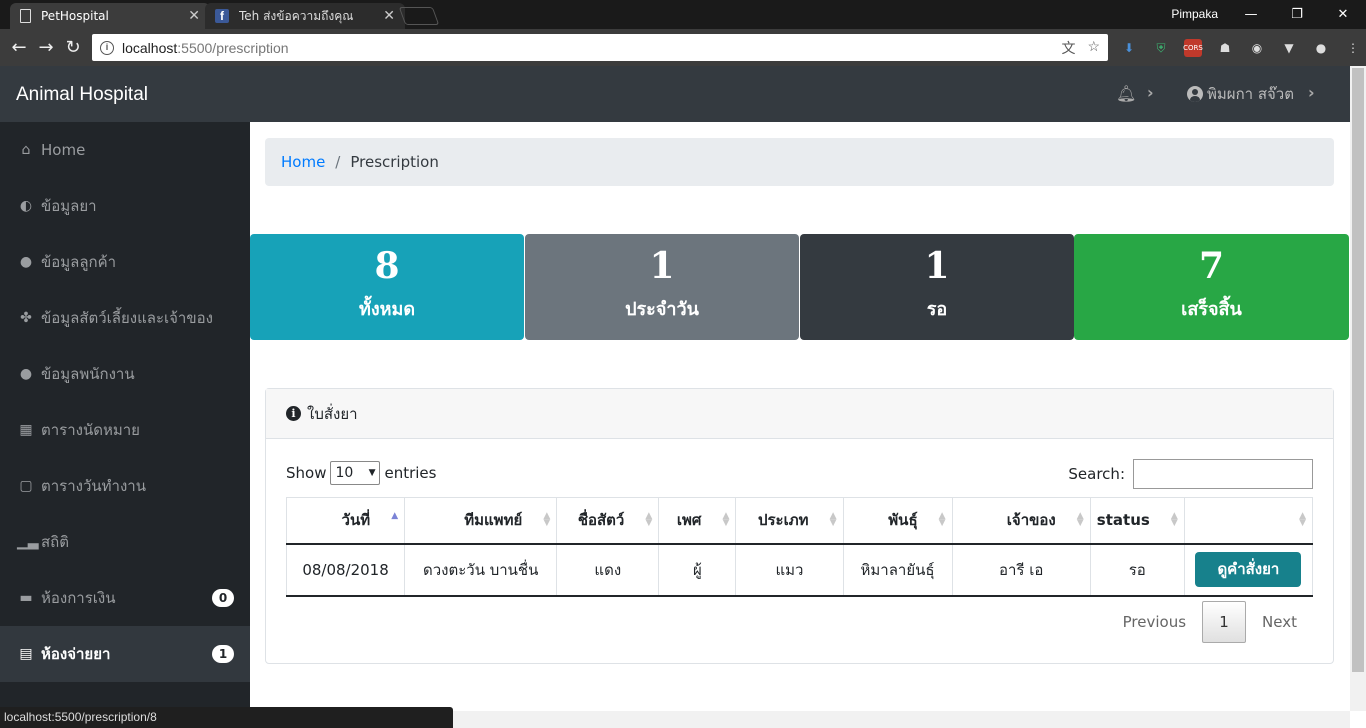 The width and height of the screenshot is (1366, 728). What do you see at coordinates (19, 48) in the screenshot?
I see `back-arrow-icon: ←` at bounding box center [19, 48].